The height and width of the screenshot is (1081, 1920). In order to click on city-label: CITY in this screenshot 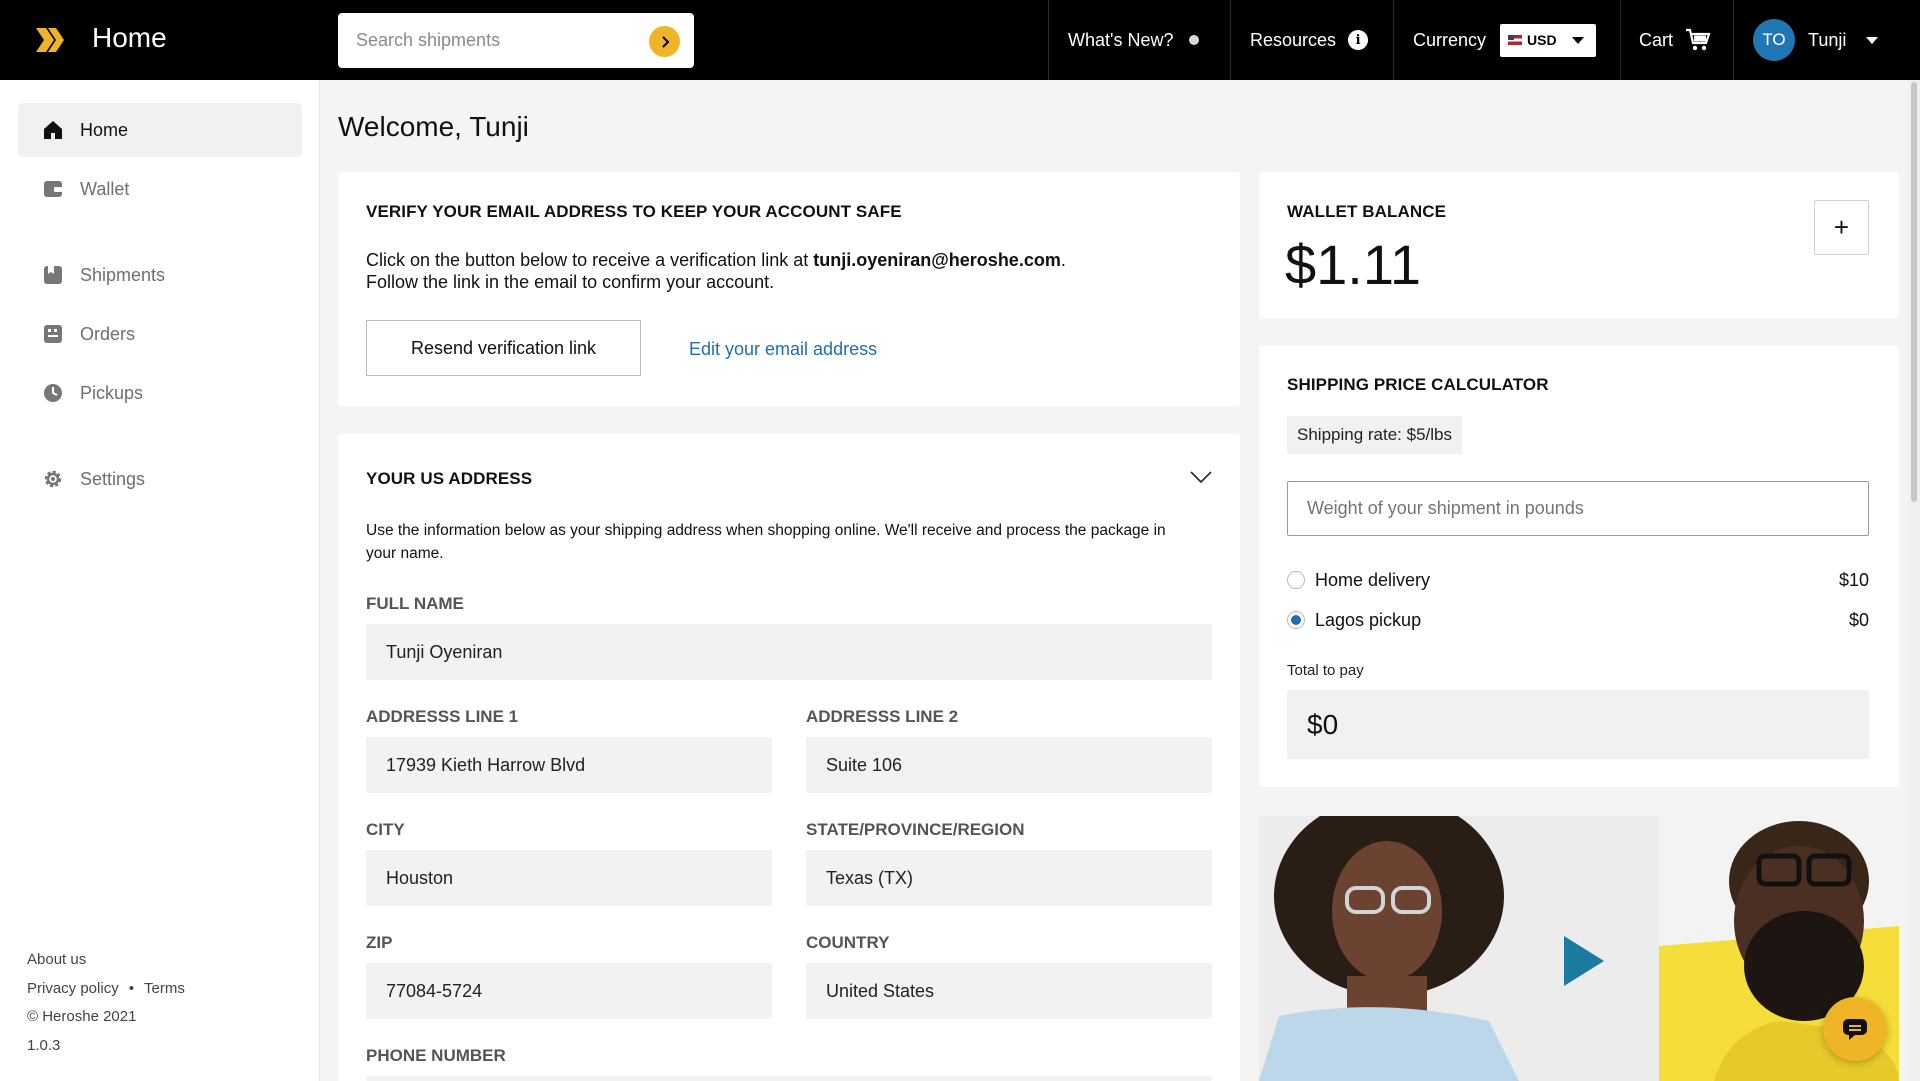, I will do `click(385, 829)`.